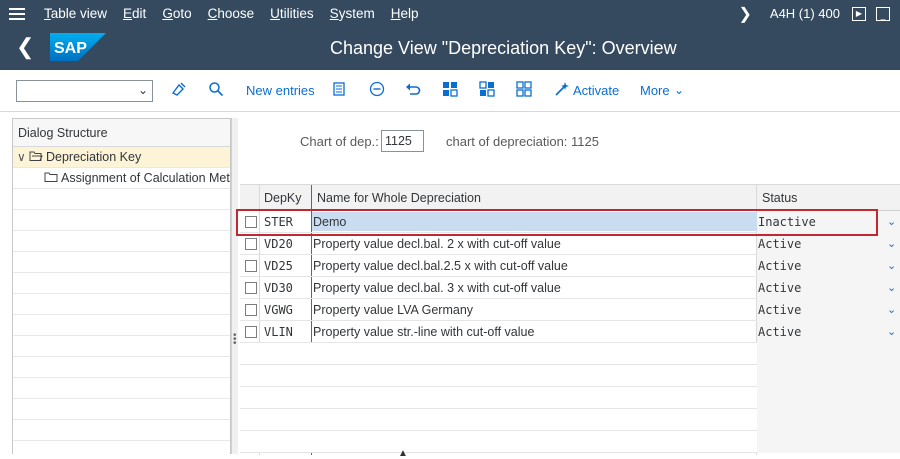  Describe the element at coordinates (503, 48) in the screenshot. I see `page-title: Change View "Depreciation Key": Overview` at that location.